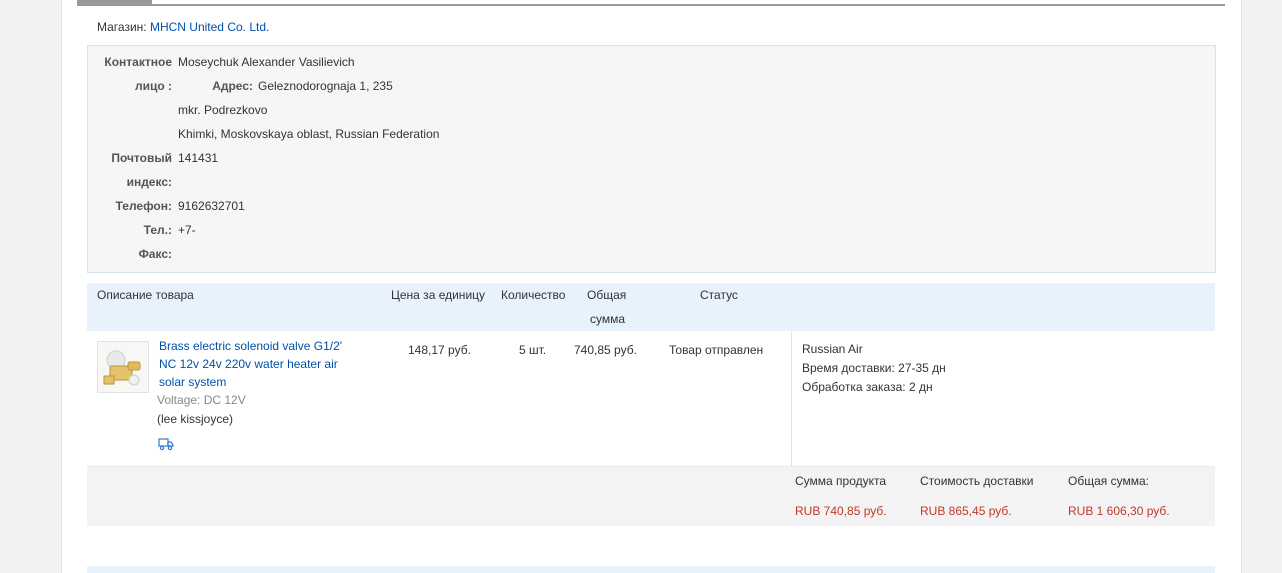 The height and width of the screenshot is (573, 1282). Describe the element at coordinates (201, 400) in the screenshot. I see `product-variant: Voltage: DC 12V` at that location.